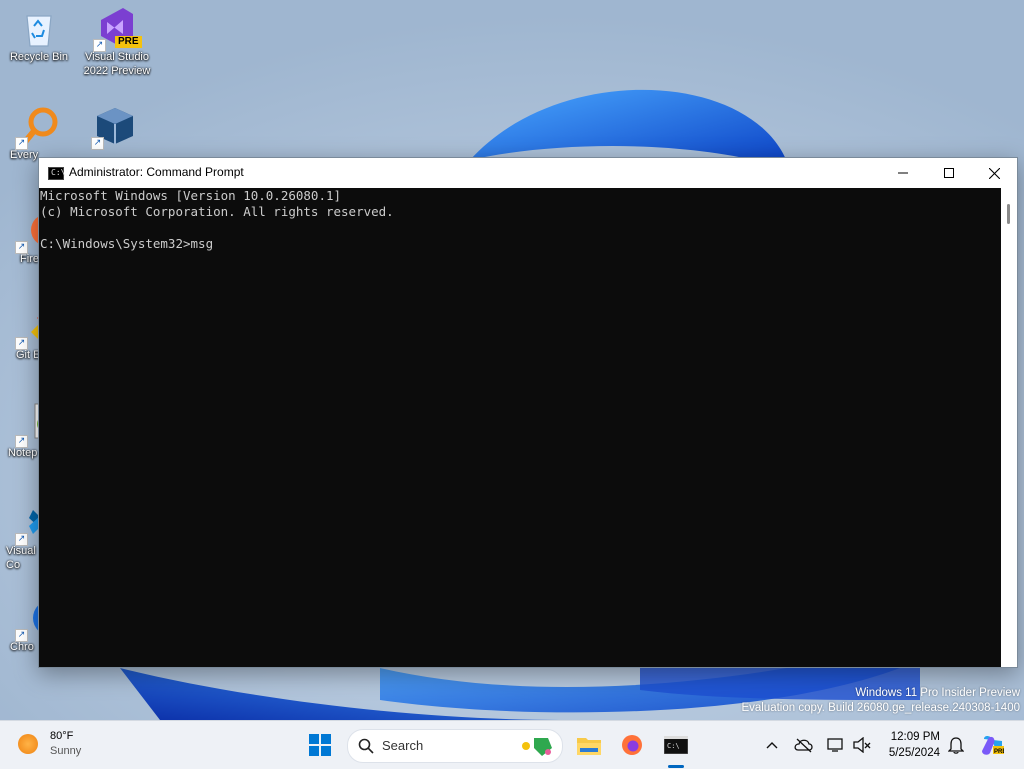  I want to click on chevron-up-icon, so click(772, 745).